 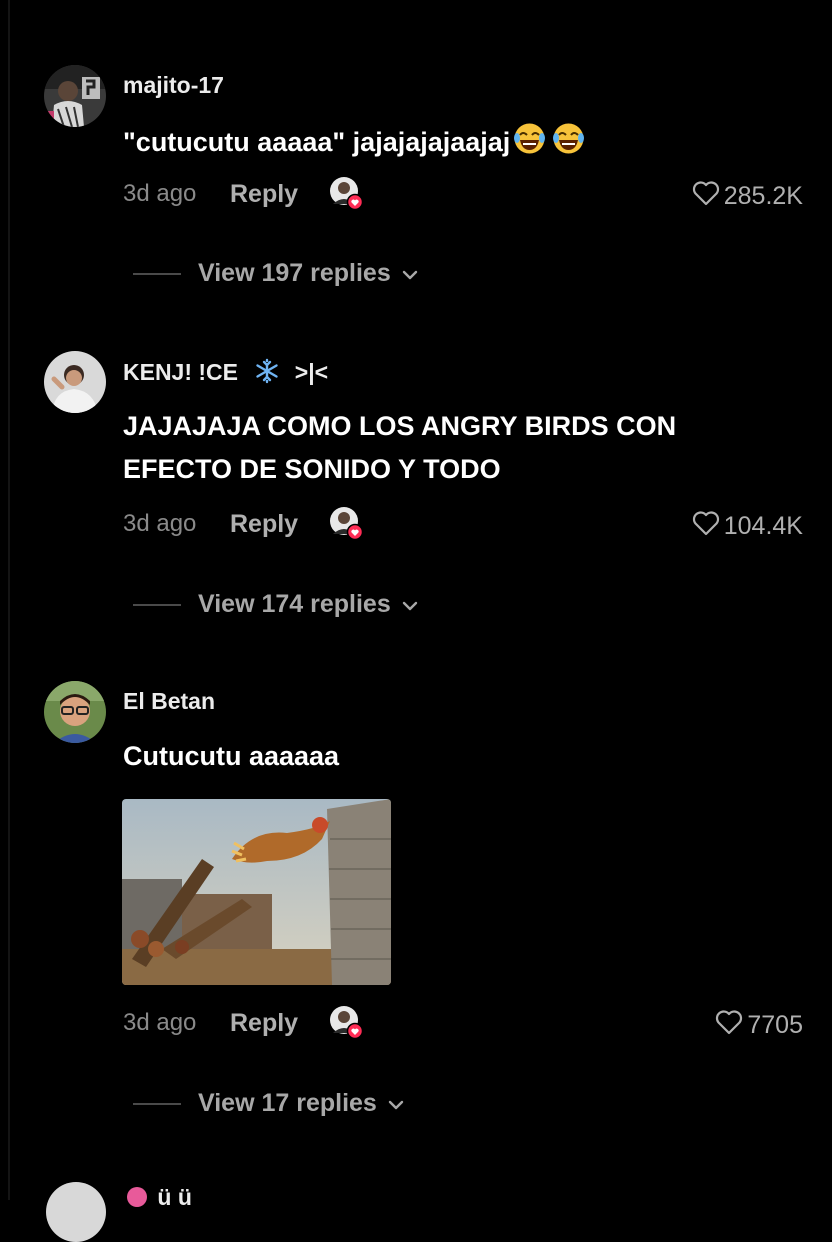 What do you see at coordinates (312, 469) in the screenshot?
I see `comment-text-line: EFECTO DE SONIDO Y TODO` at bounding box center [312, 469].